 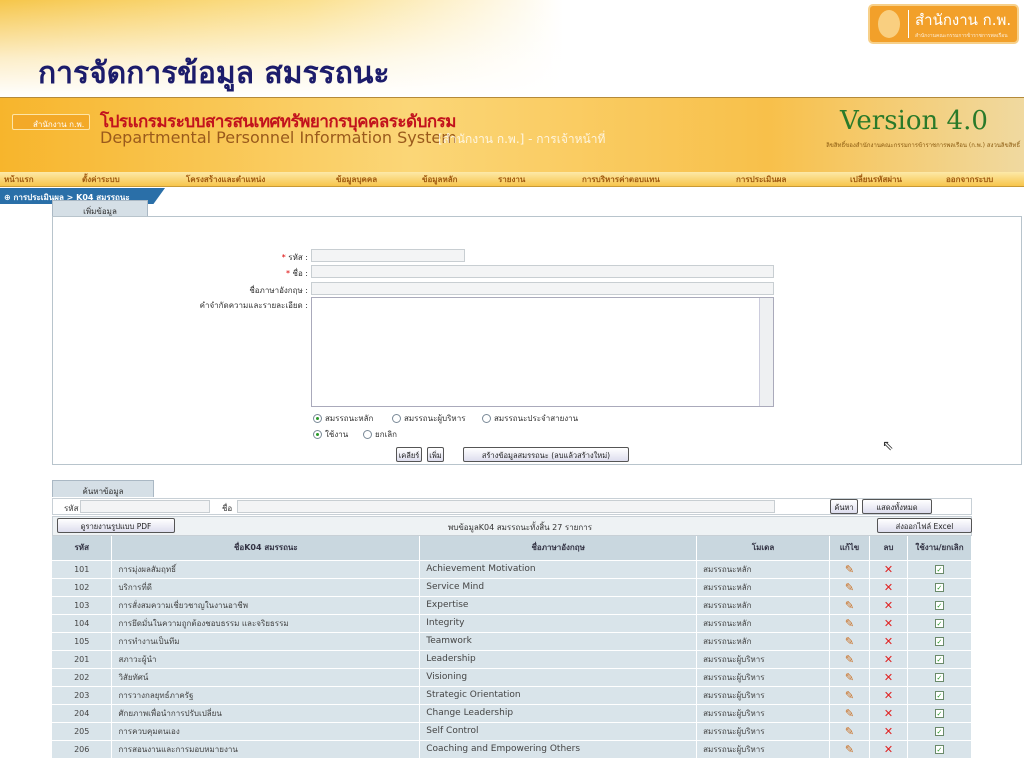 I want to click on nav-logout: ออกจากระบบ, so click(x=969, y=179).